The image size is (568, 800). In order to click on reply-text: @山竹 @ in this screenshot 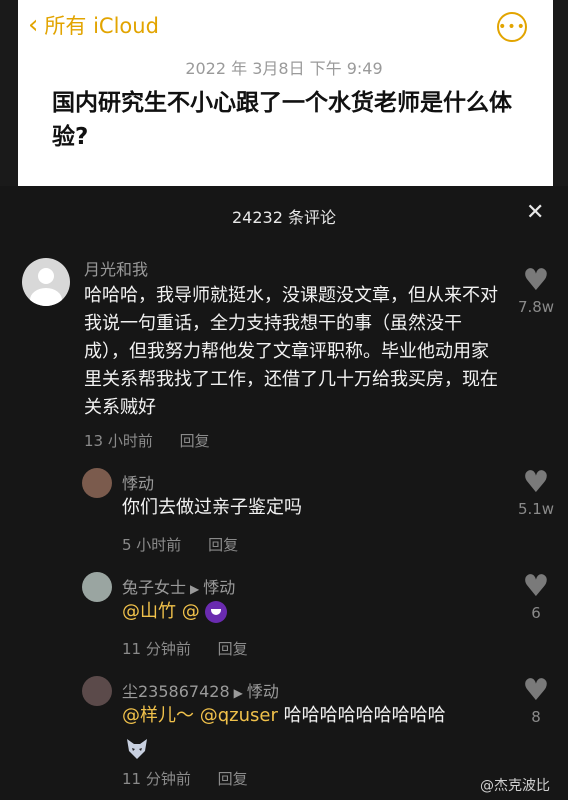, I will do `click(175, 612)`.